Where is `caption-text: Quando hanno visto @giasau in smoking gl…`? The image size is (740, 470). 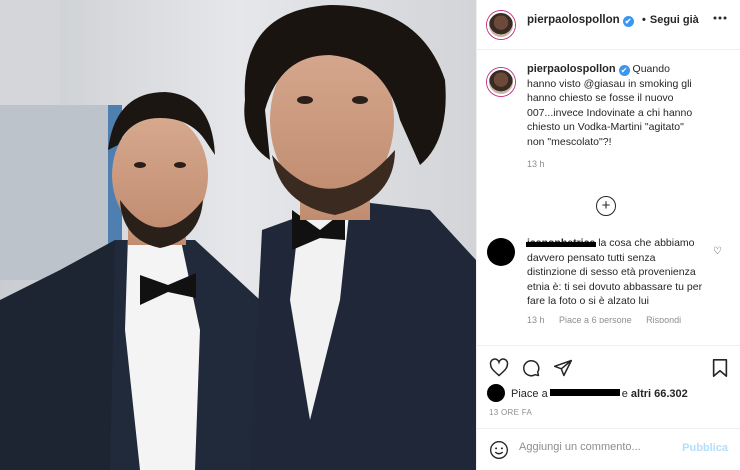 caption-text: Quando hanno visto @giasau in smoking gl… is located at coordinates (610, 105).